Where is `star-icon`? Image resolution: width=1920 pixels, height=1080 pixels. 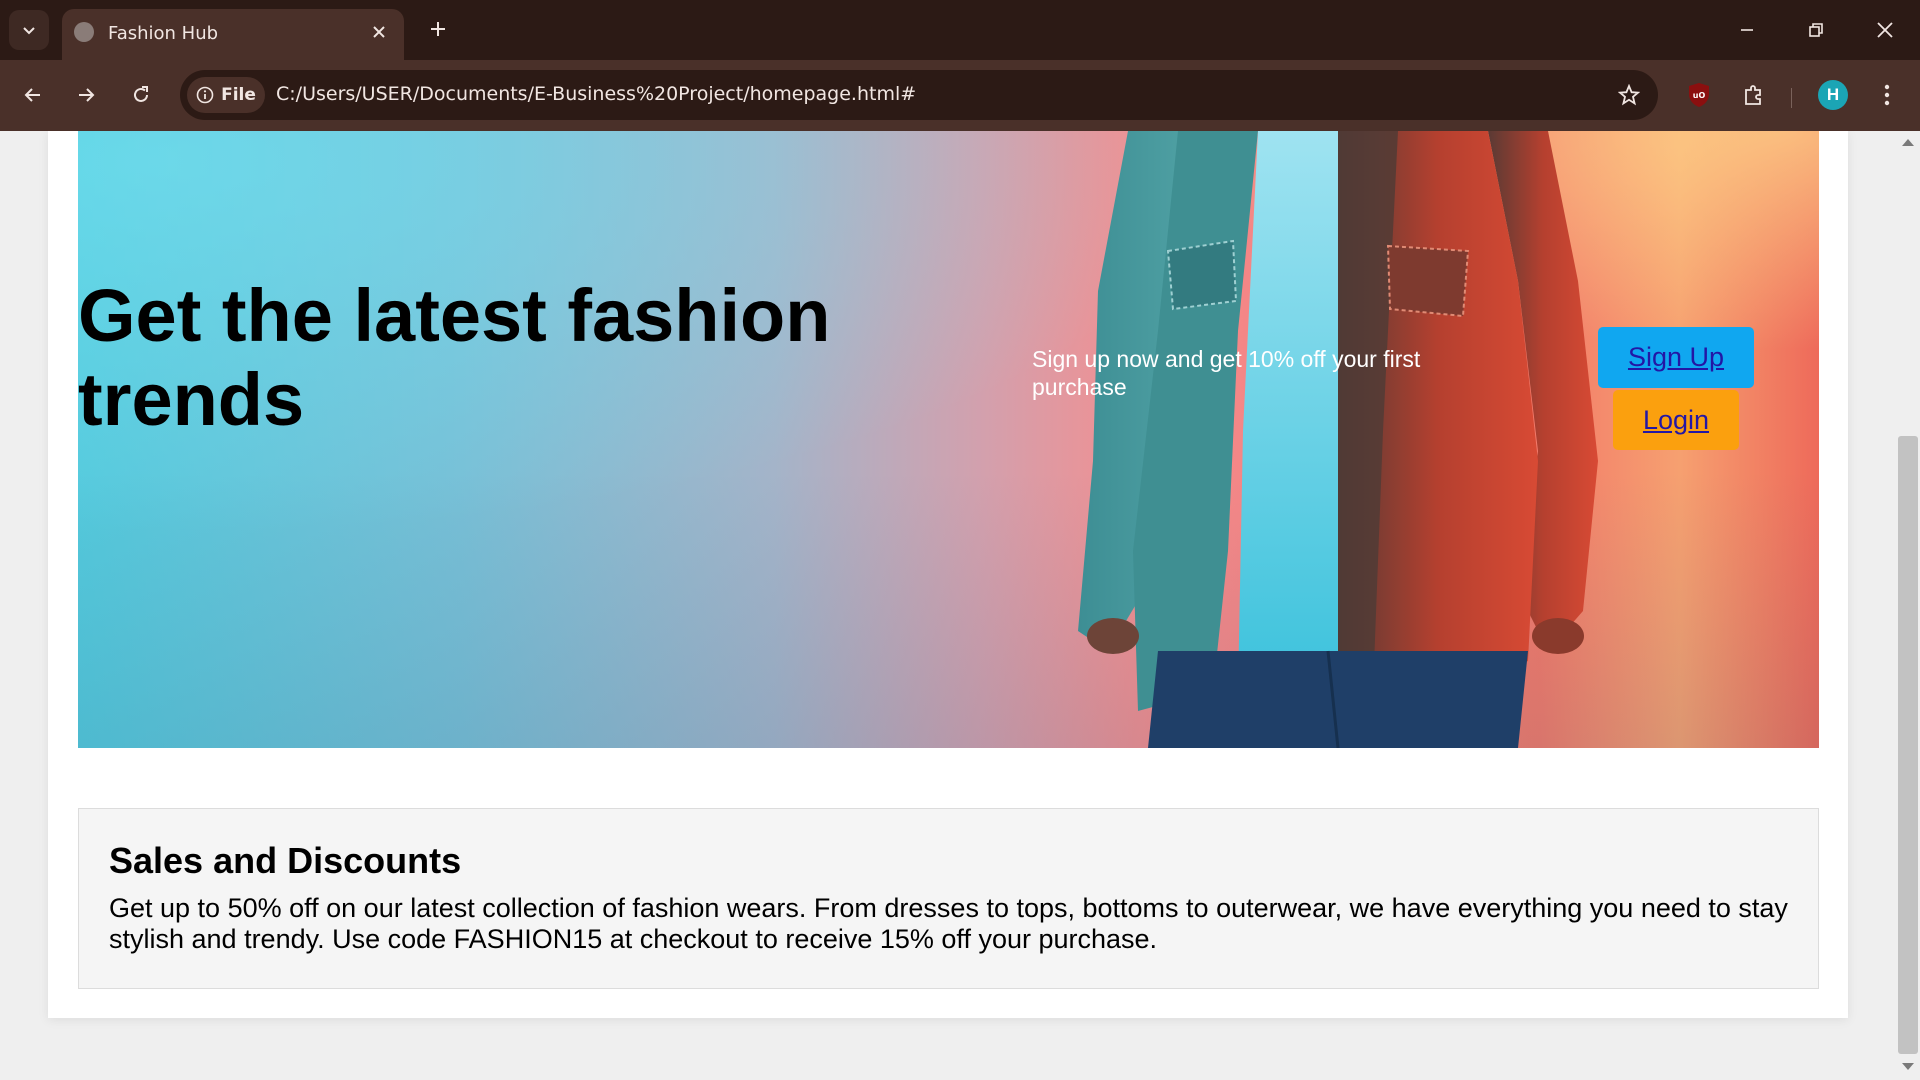 star-icon is located at coordinates (1629, 95).